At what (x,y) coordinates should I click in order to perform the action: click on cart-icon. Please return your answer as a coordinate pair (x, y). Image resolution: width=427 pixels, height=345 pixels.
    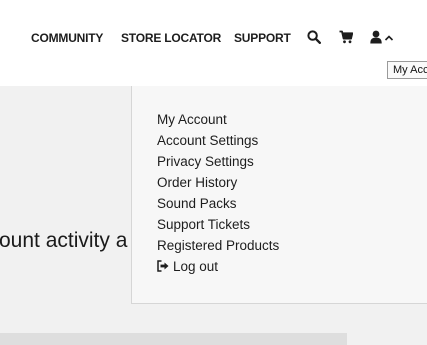
    Looking at the image, I should click on (346, 37).